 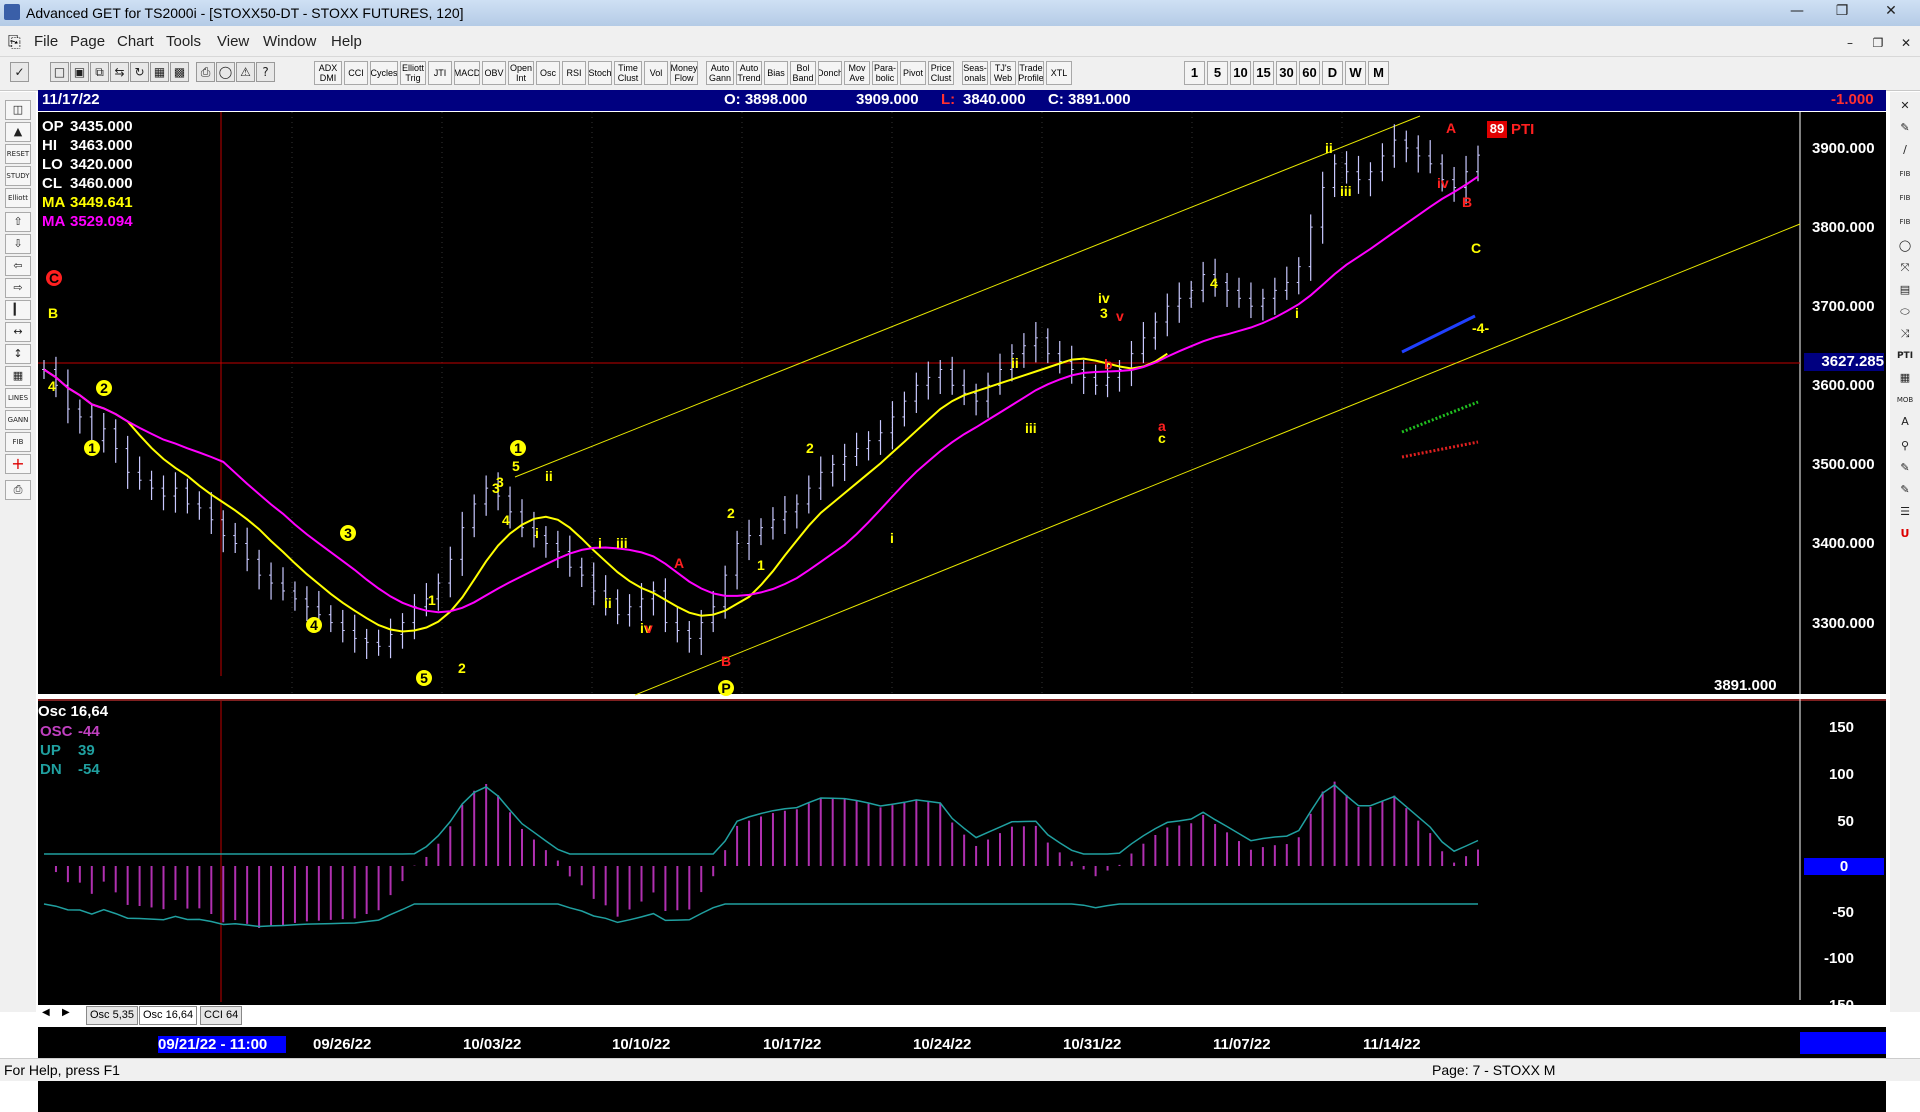 What do you see at coordinates (942, 1044) in the screenshot?
I see `time-tick-4: 10/24/22` at bounding box center [942, 1044].